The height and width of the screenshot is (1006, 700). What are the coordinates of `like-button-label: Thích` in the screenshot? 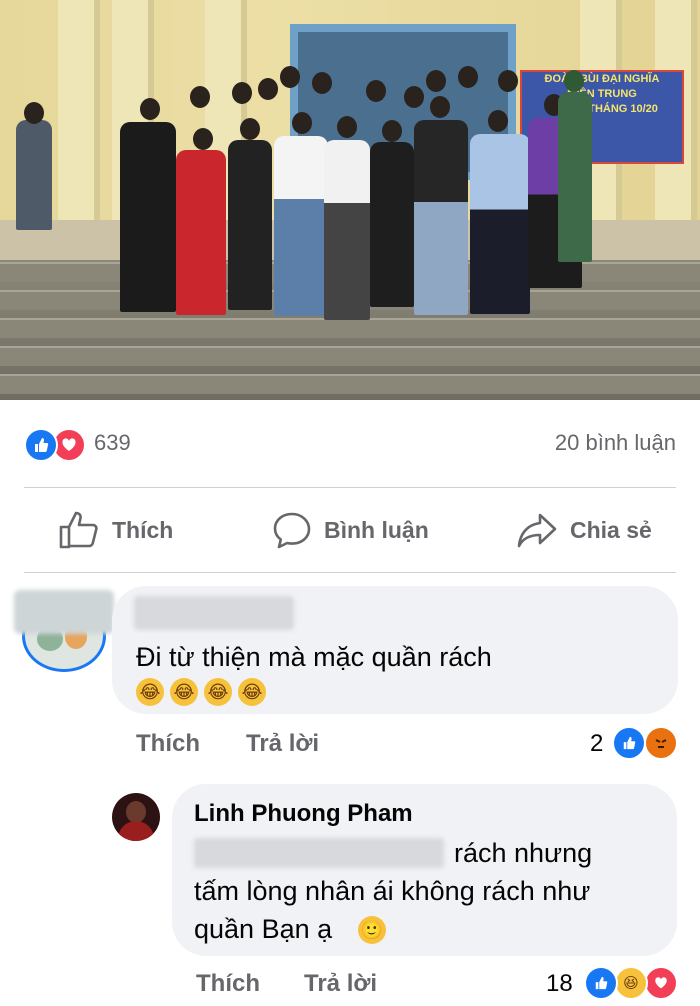 It's located at (143, 529).